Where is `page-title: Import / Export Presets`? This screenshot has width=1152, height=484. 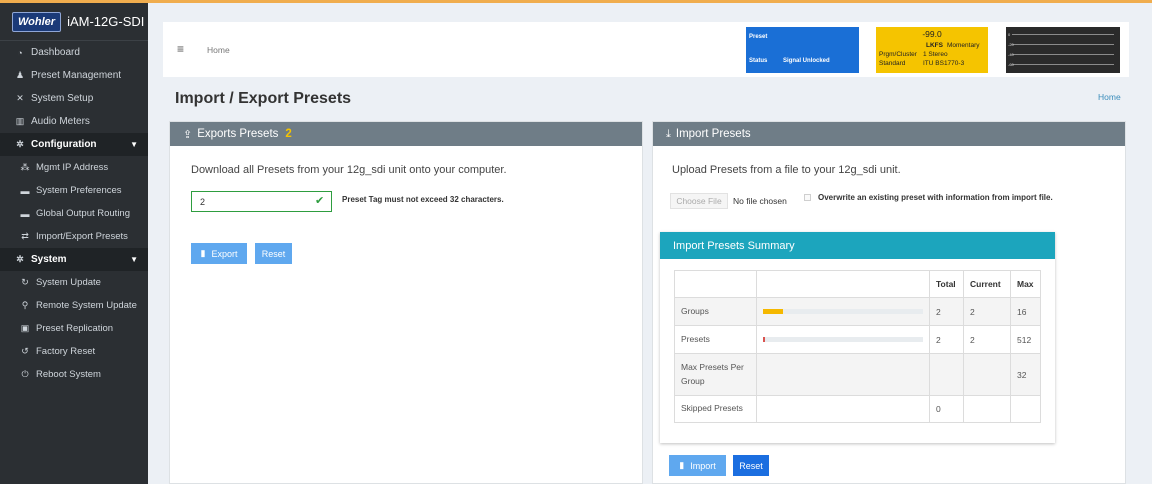
page-title: Import / Export Presets is located at coordinates (263, 98).